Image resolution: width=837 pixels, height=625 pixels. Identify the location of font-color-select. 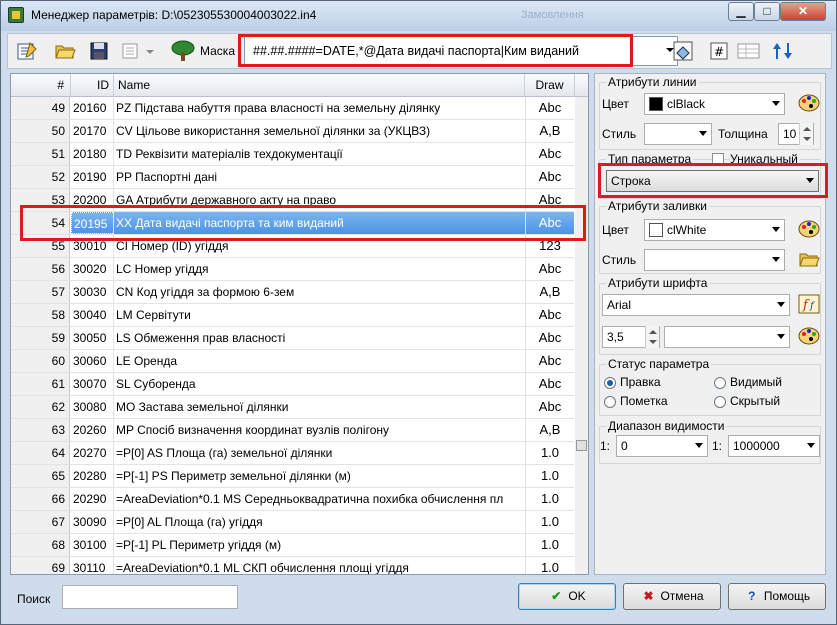
(727, 337).